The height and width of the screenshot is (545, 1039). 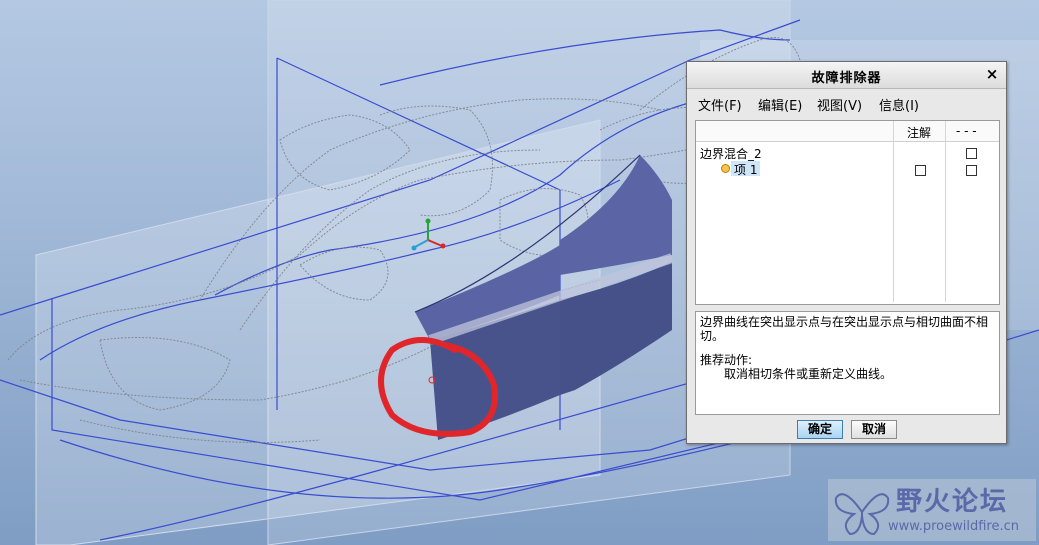 What do you see at coordinates (919, 133) in the screenshot?
I see `column-annotation: 注解` at bounding box center [919, 133].